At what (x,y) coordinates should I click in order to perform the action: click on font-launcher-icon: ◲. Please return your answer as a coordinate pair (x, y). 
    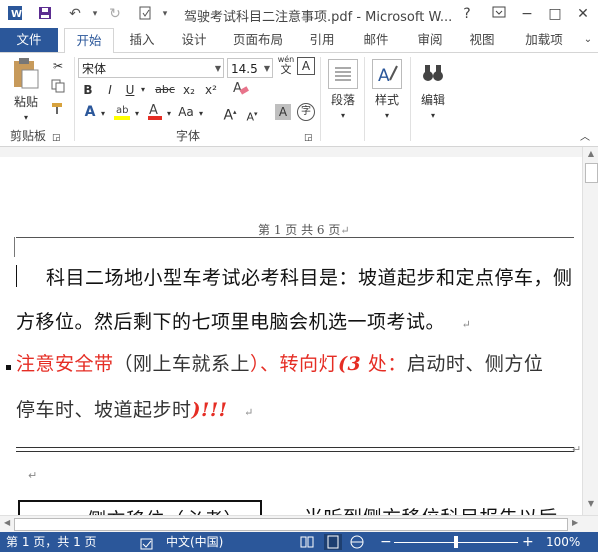
    Looking at the image, I should click on (308, 138).